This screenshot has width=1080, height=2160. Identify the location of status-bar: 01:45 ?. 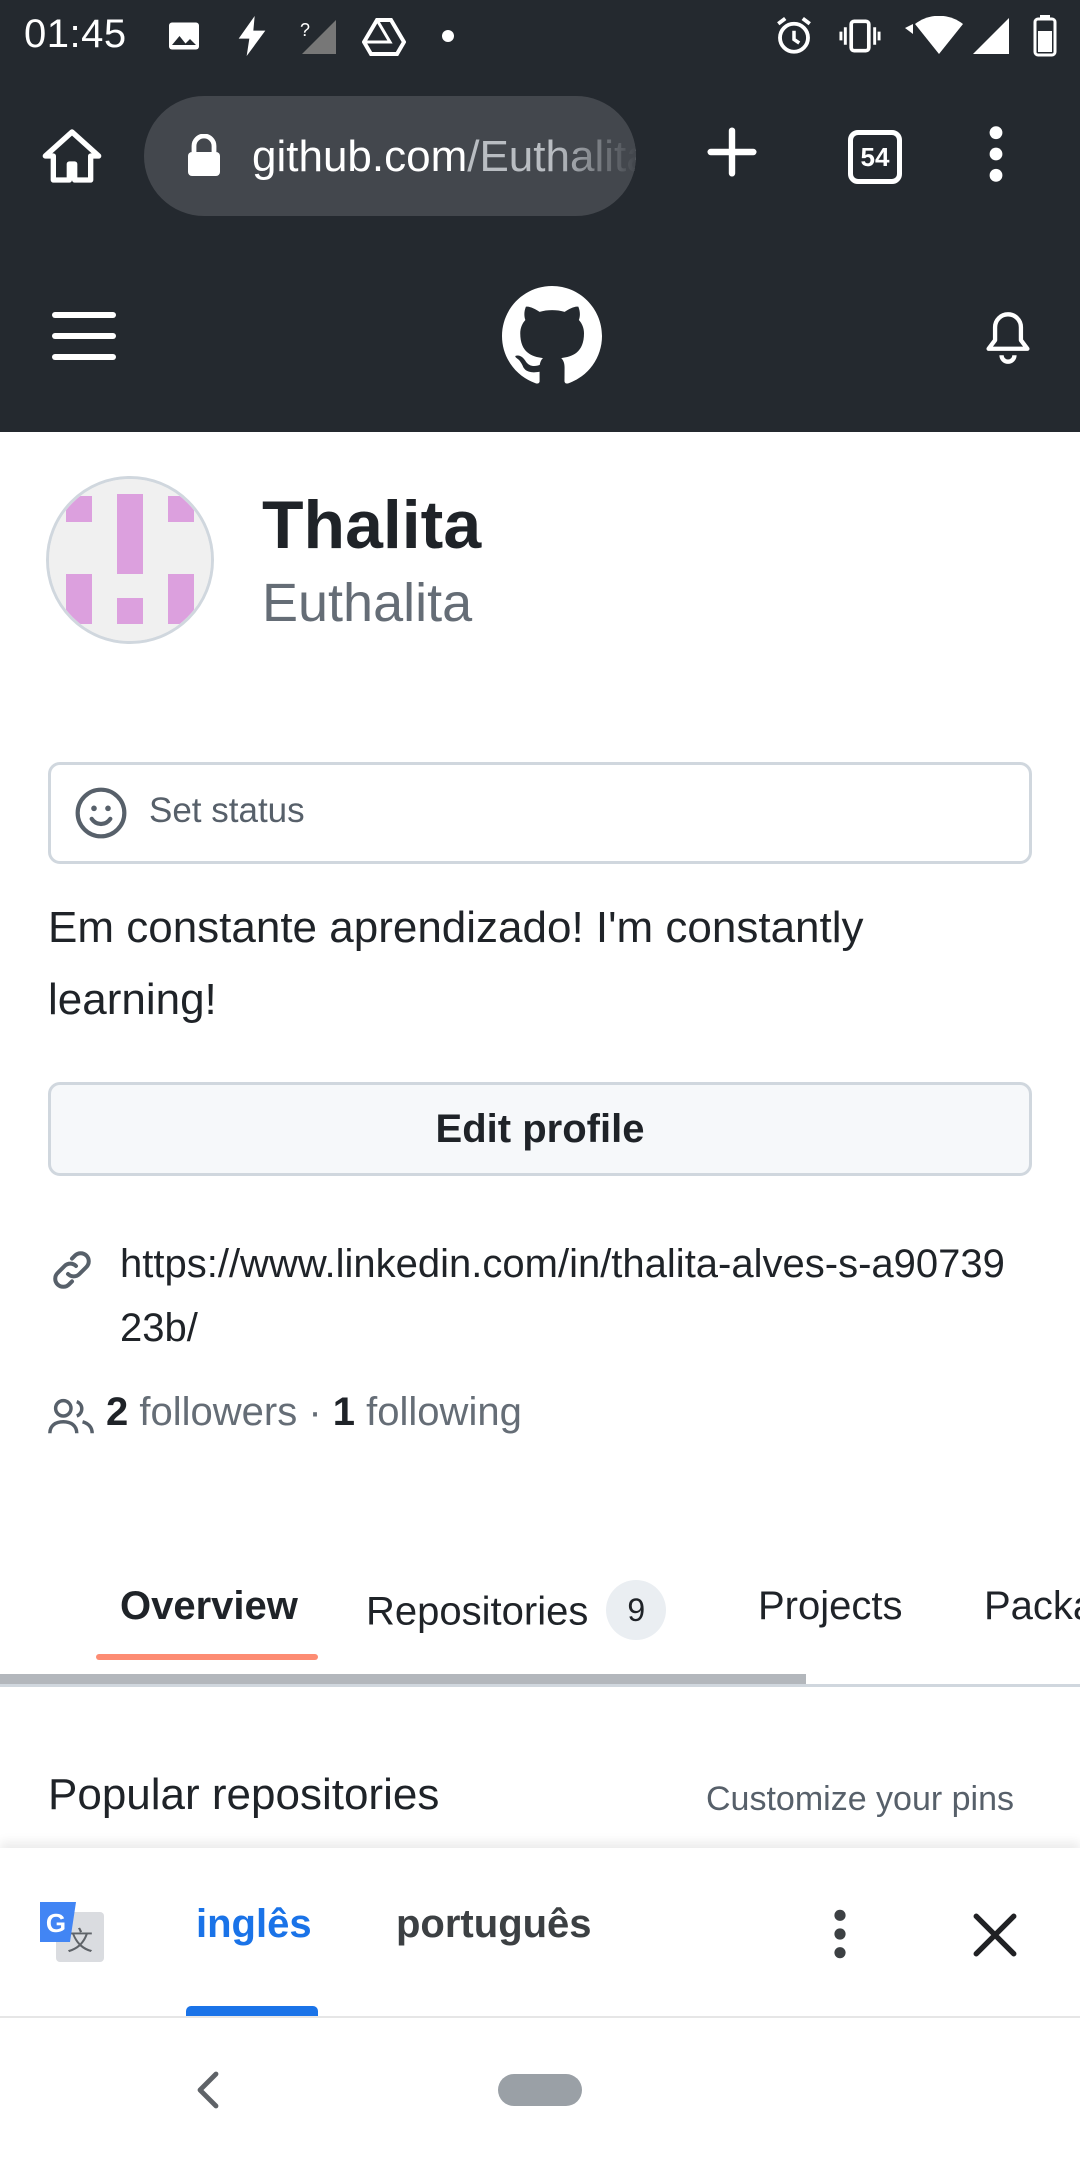
(540, 36).